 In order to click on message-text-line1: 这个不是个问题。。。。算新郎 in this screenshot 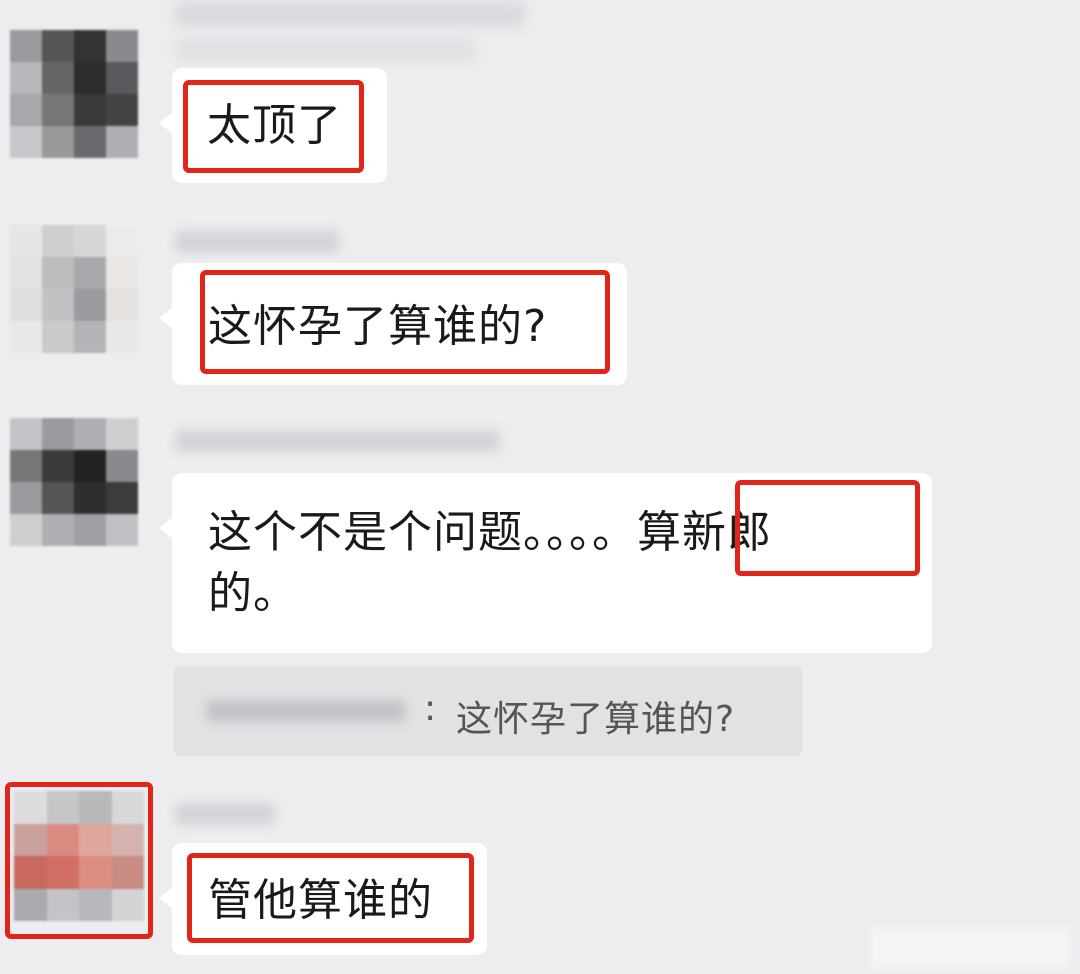, I will do `click(490, 533)`.